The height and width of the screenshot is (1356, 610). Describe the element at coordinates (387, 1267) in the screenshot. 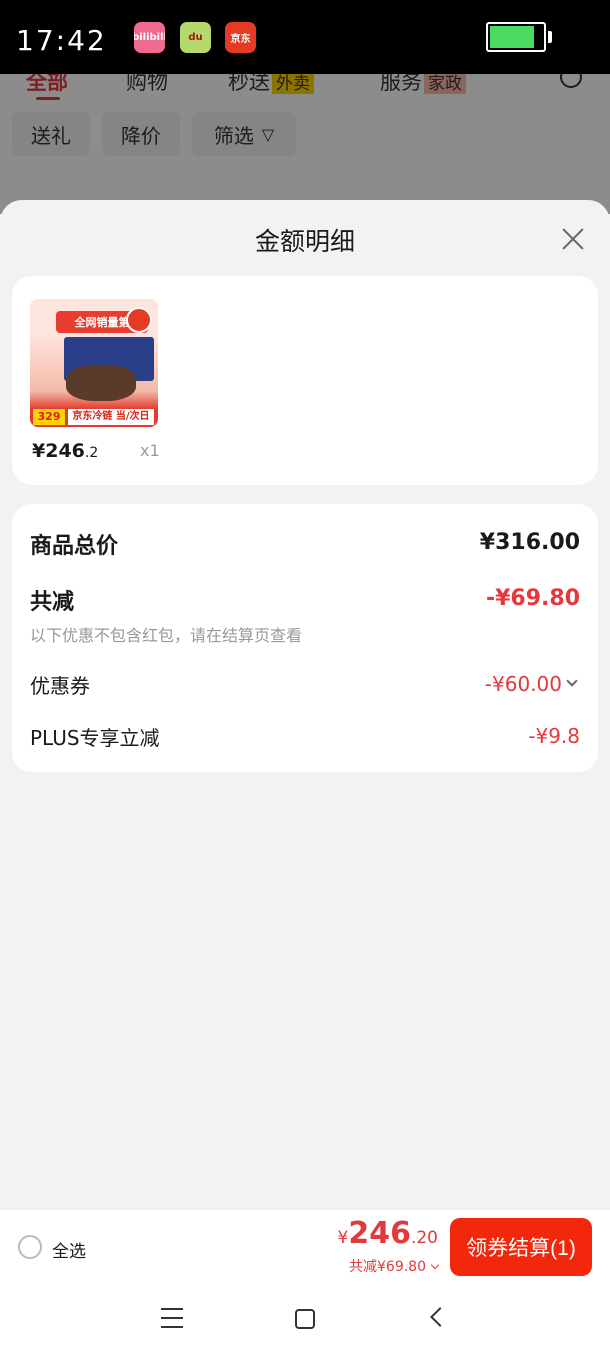

I see `reduce-text: 共减¥69.80` at that location.